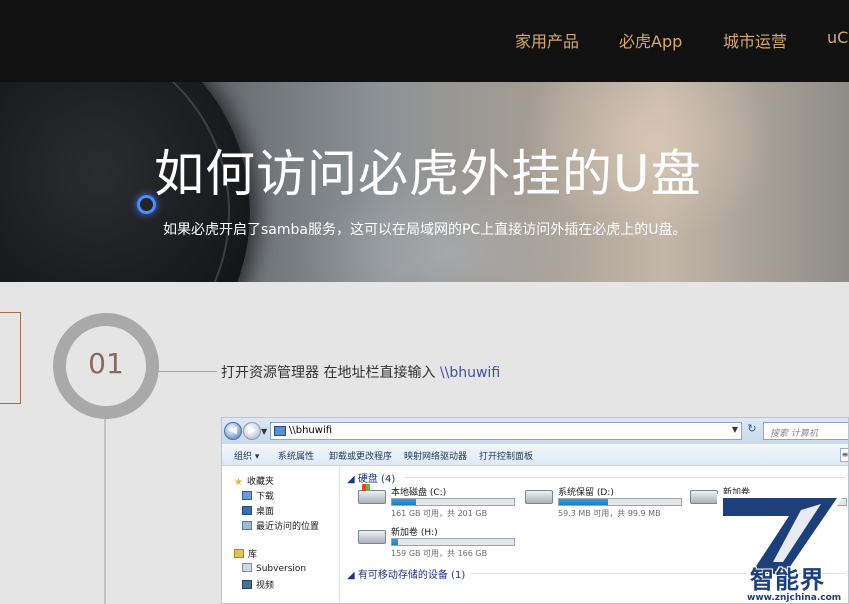 Image resolution: width=849 pixels, height=604 pixels. Describe the element at coordinates (419, 493) in the screenshot. I see `drive-name: 本地磁盘 (C:)` at that location.